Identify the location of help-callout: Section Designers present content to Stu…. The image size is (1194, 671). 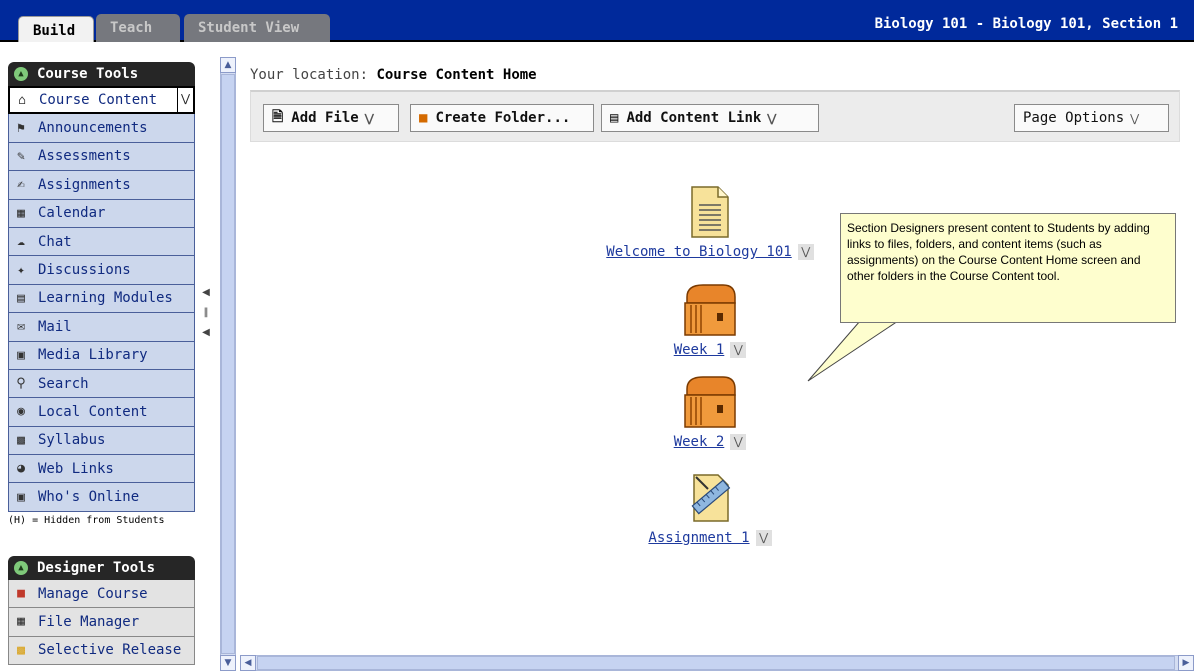
(1008, 268).